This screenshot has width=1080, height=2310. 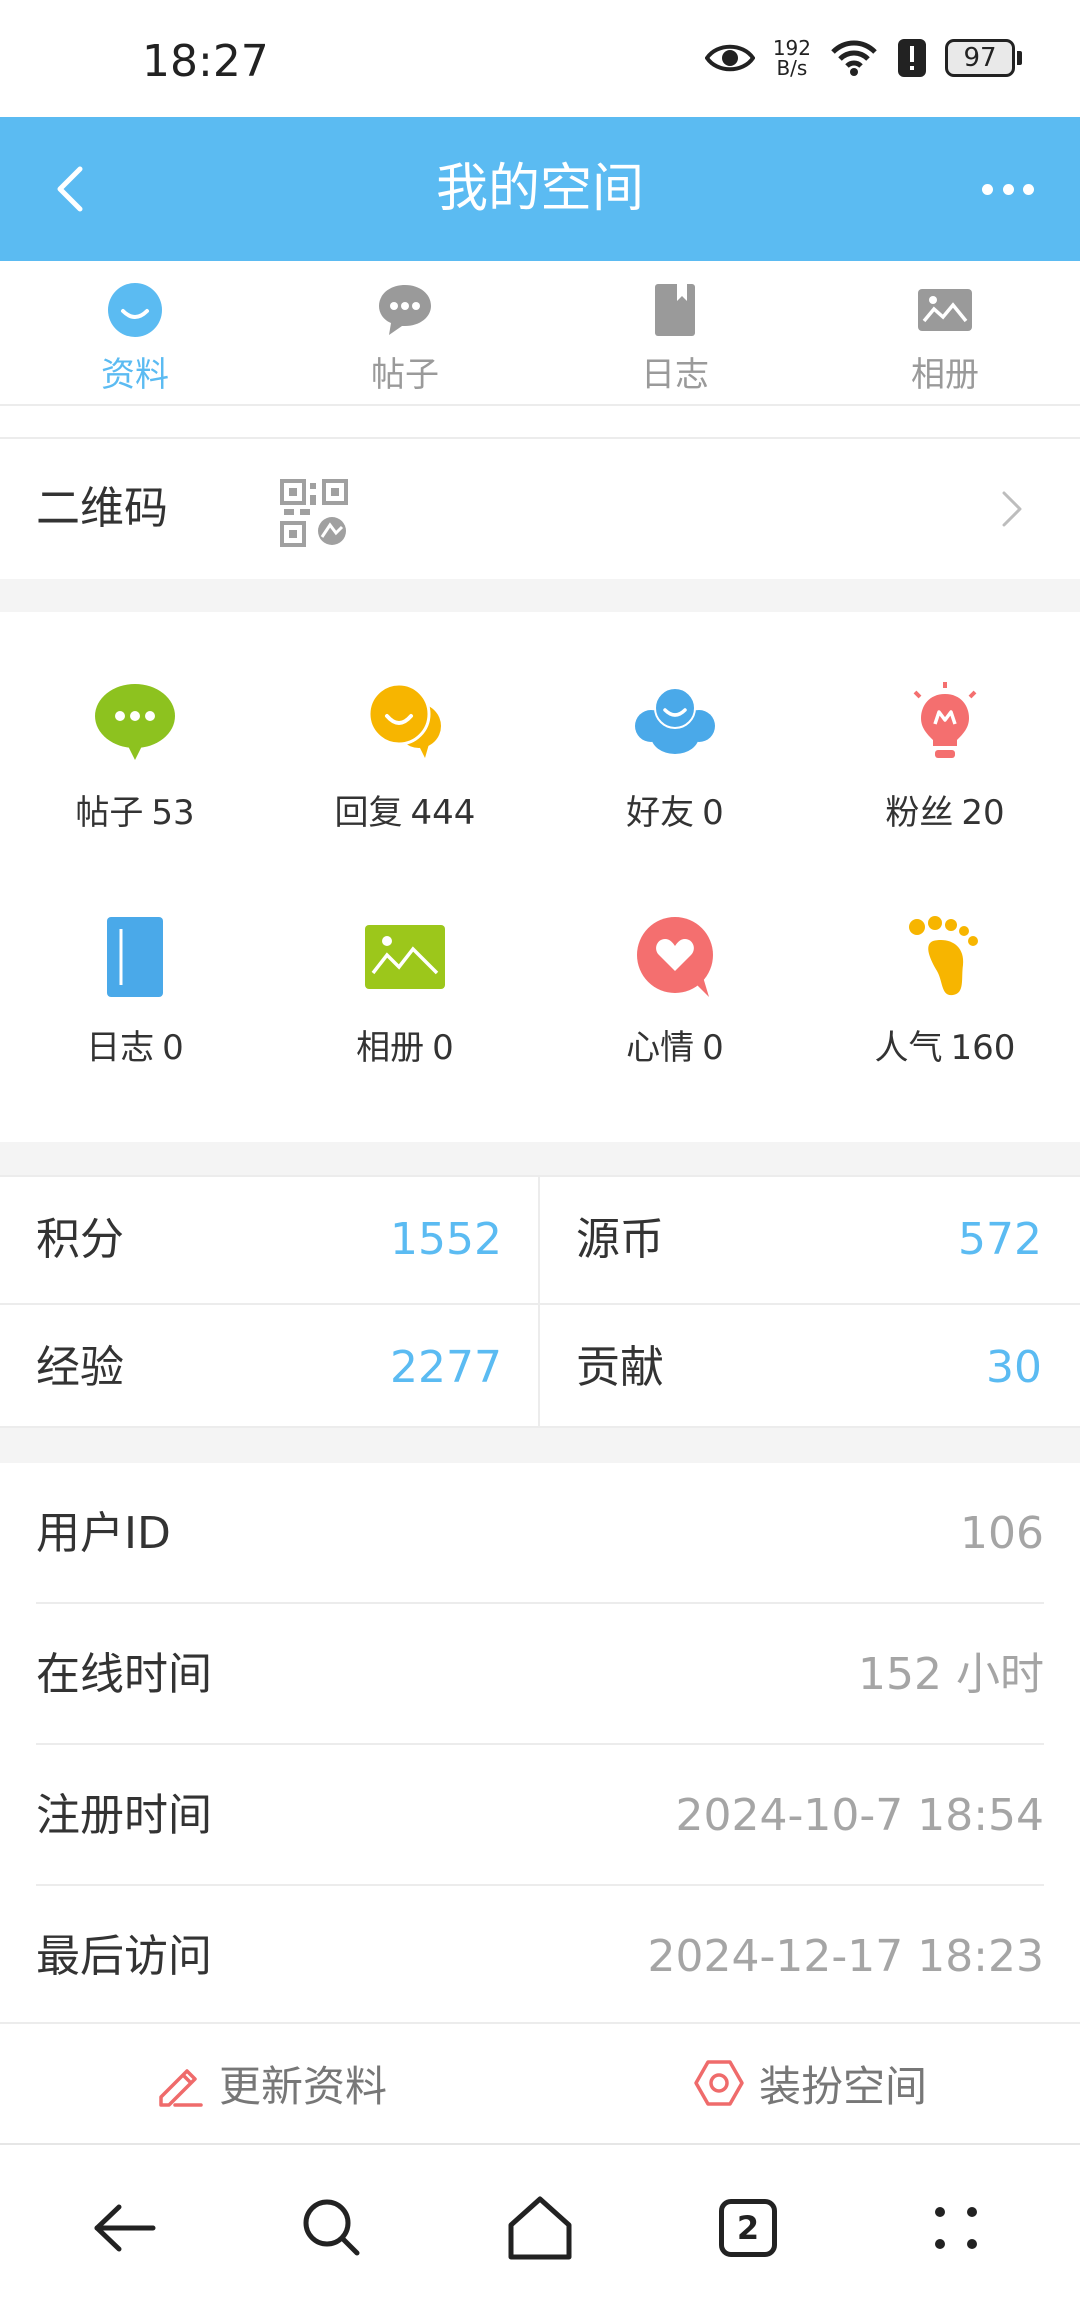 I want to click on photo-icon, so click(x=945, y=310).